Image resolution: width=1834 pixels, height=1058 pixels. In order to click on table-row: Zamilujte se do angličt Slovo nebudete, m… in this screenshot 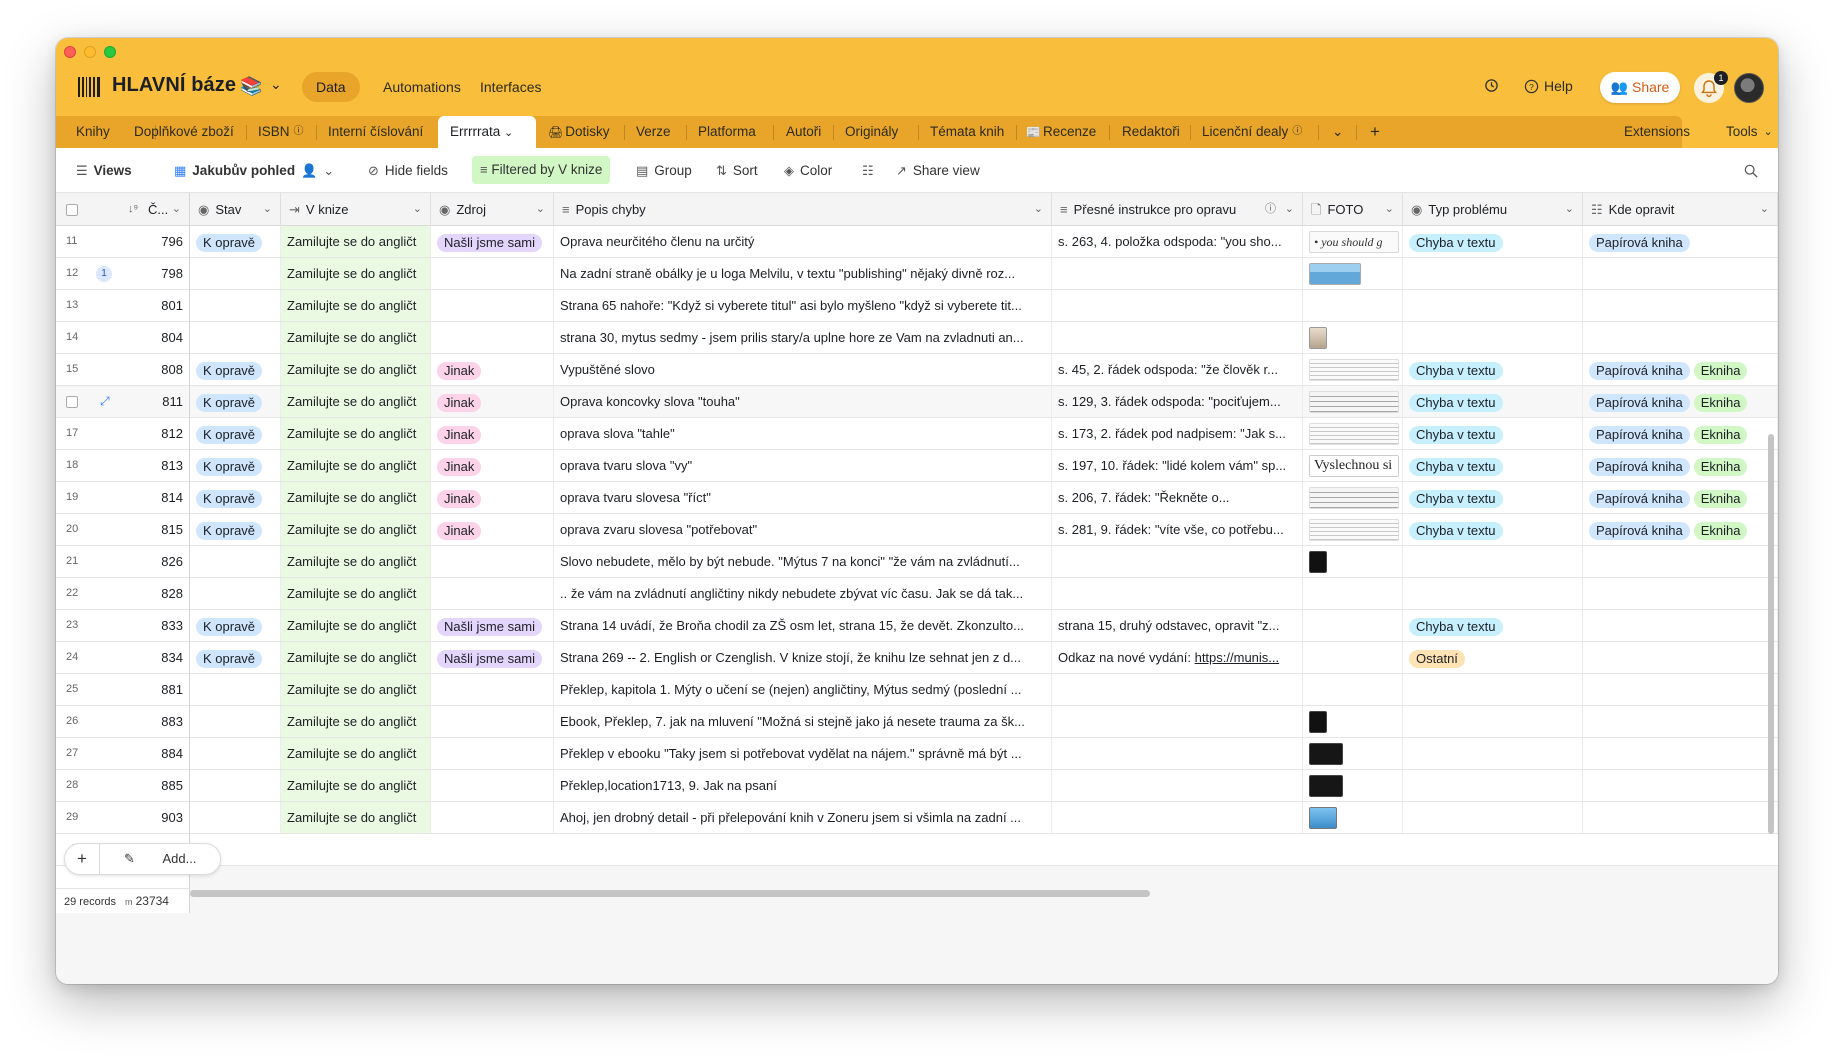, I will do `click(984, 562)`.